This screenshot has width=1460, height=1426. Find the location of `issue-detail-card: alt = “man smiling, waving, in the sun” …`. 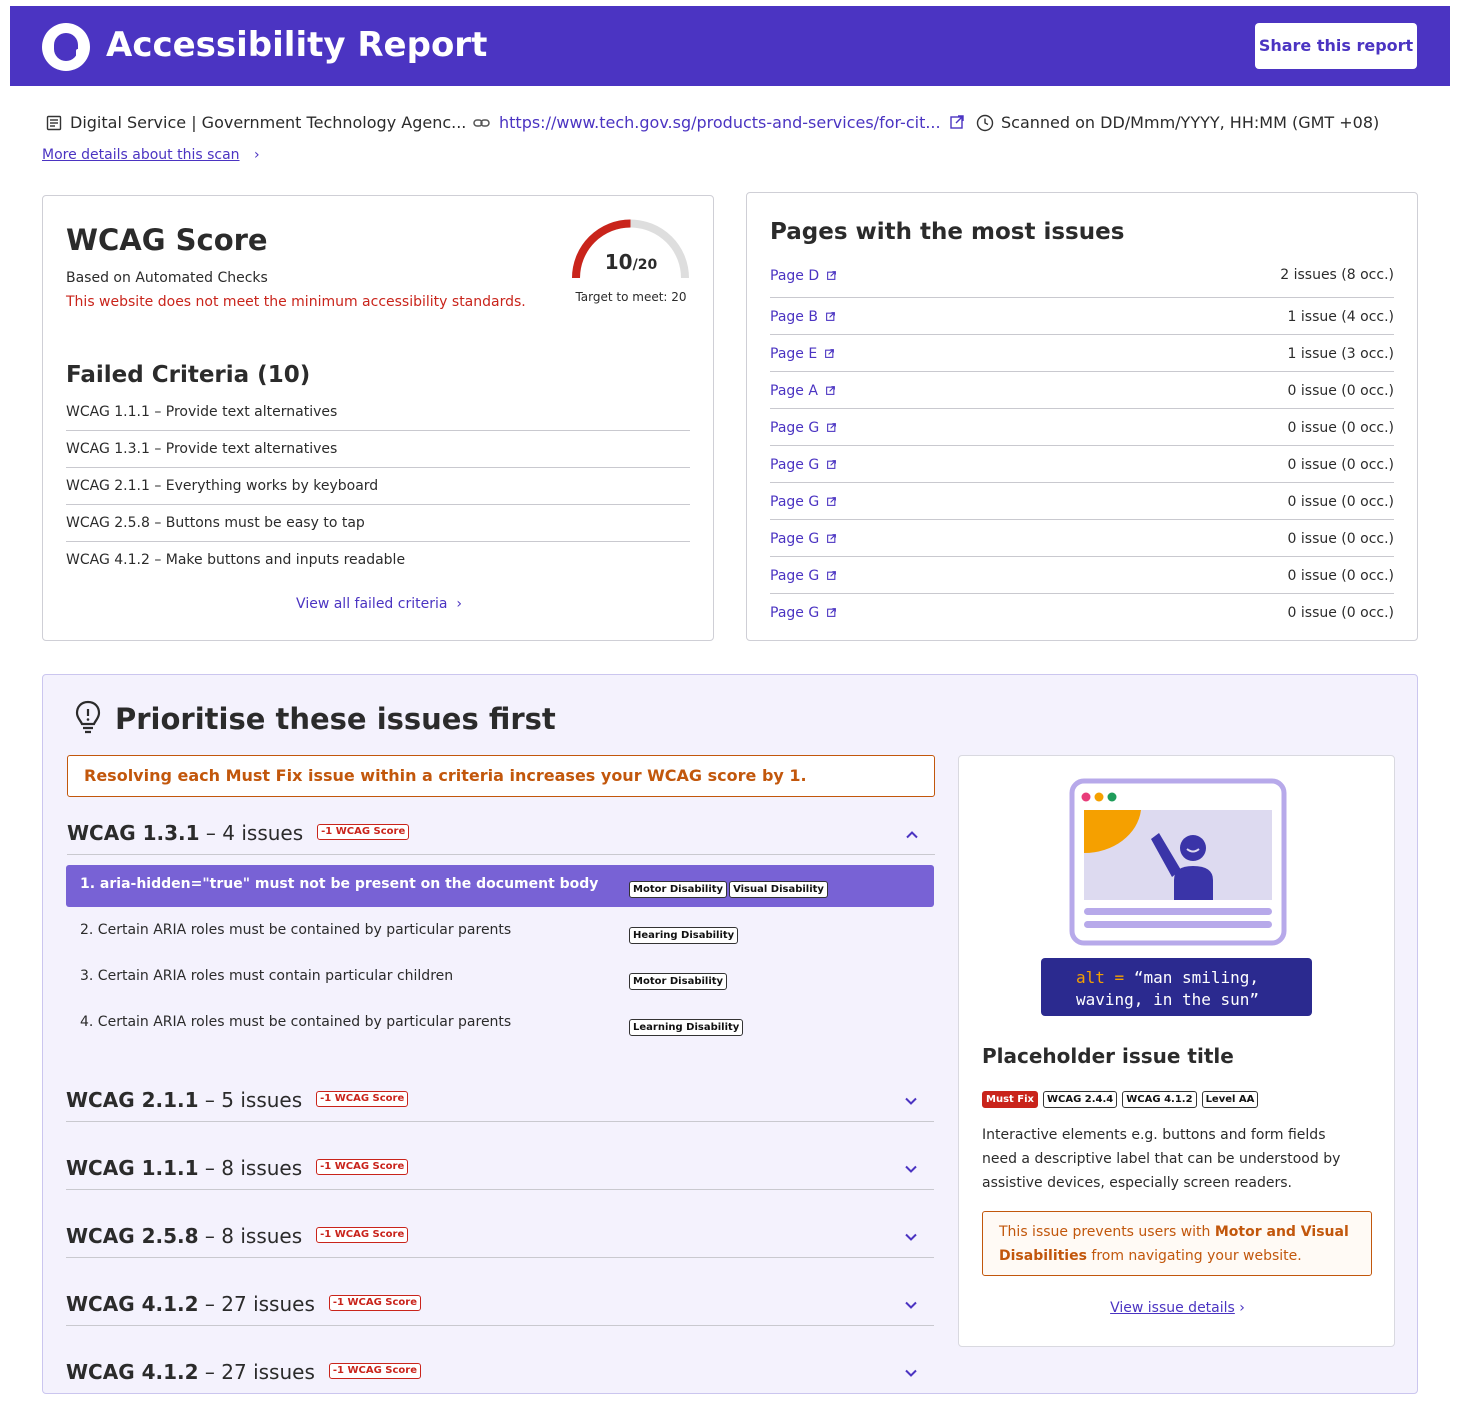

issue-detail-card: alt = “man smiling, waving, in the sun” … is located at coordinates (1176, 1051).